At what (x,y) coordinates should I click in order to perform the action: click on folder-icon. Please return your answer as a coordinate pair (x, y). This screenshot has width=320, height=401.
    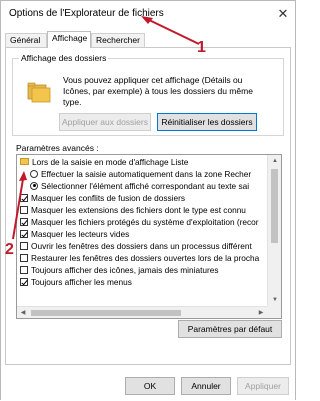
    Looking at the image, I should click on (24, 162).